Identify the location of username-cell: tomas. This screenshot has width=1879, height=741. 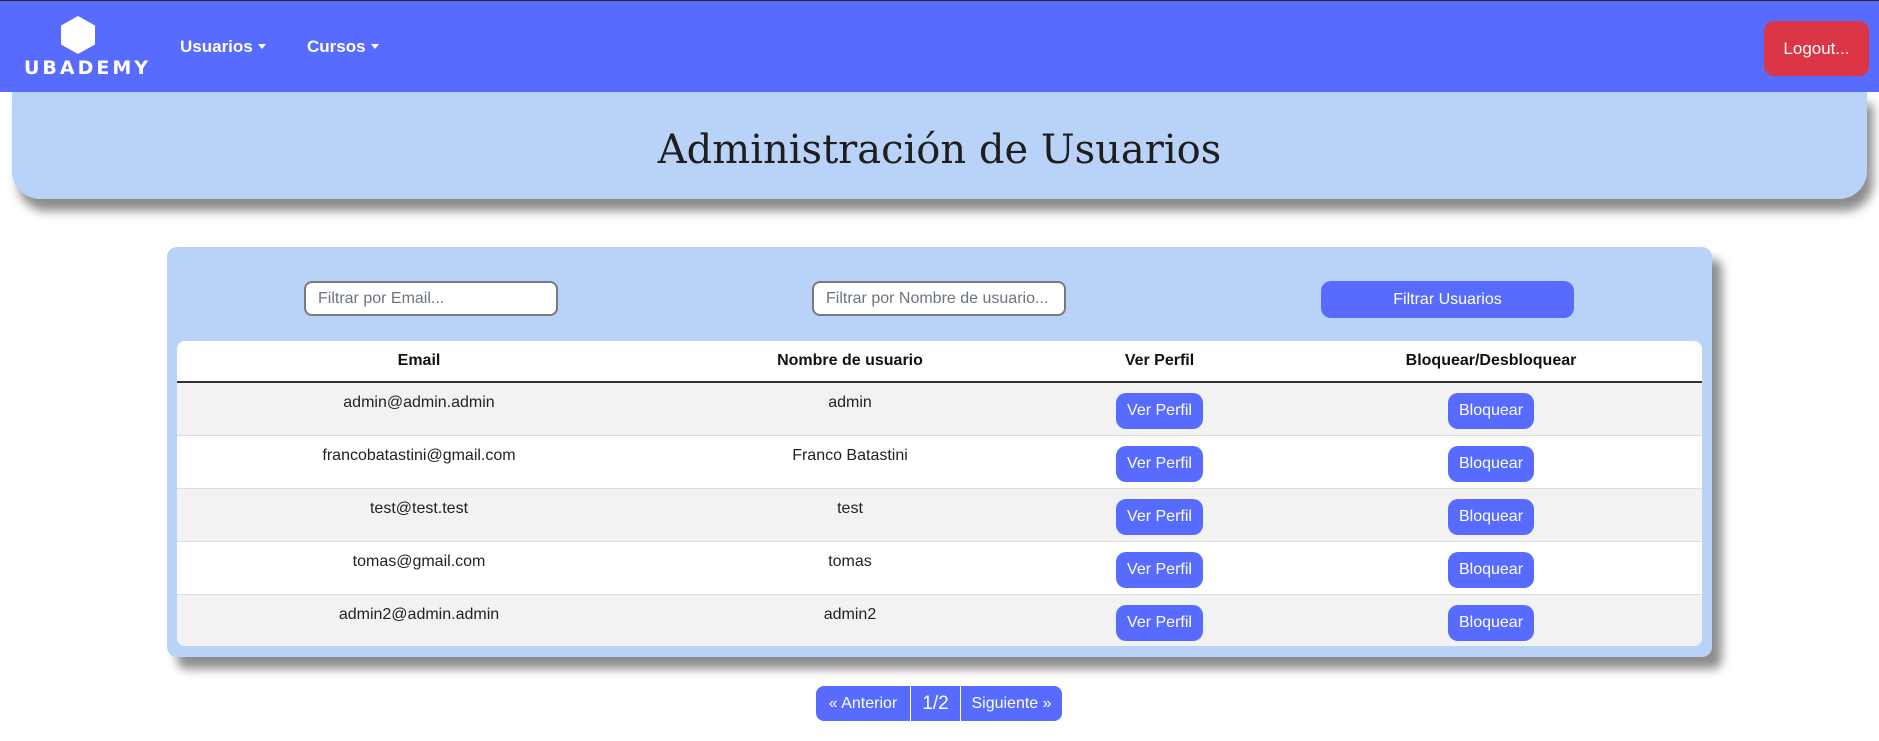
(850, 568).